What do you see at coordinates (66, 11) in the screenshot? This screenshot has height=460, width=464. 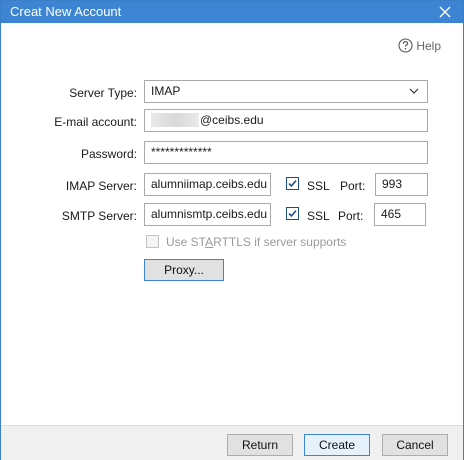 I see `dialog-title: Creat New Account` at bounding box center [66, 11].